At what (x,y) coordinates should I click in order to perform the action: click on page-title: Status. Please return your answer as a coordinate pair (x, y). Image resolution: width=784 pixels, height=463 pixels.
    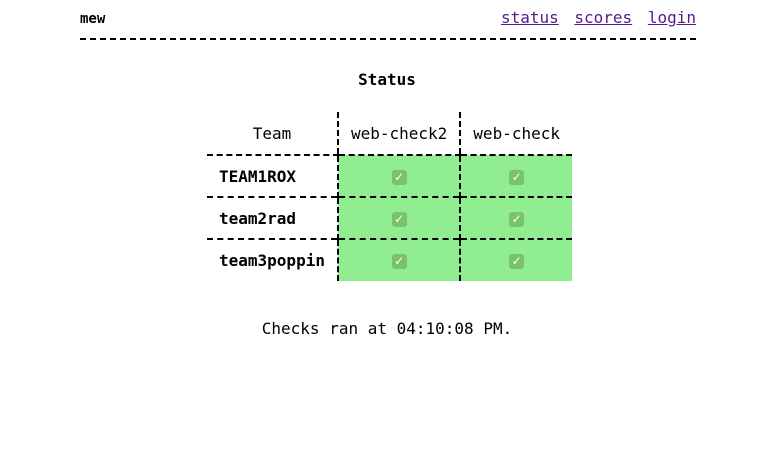
    Looking at the image, I should click on (387, 79).